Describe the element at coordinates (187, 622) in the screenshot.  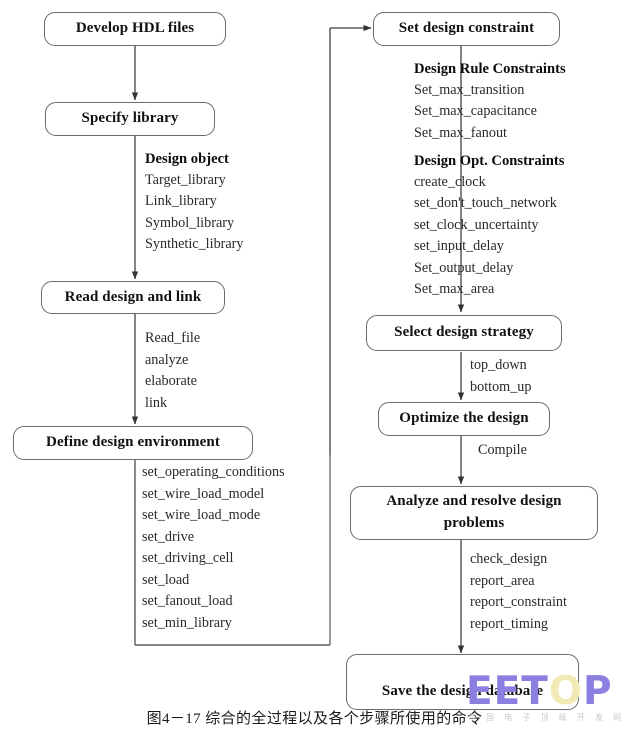
I see `list-item: set_min_library` at that location.